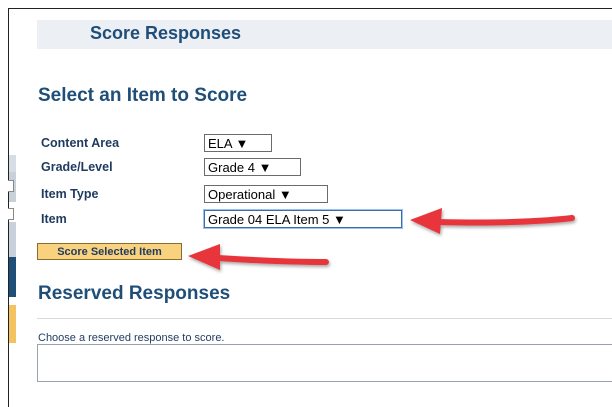 The width and height of the screenshot is (612, 407). What do you see at coordinates (70, 194) in the screenshot?
I see `item-type-label: Item Type` at bounding box center [70, 194].